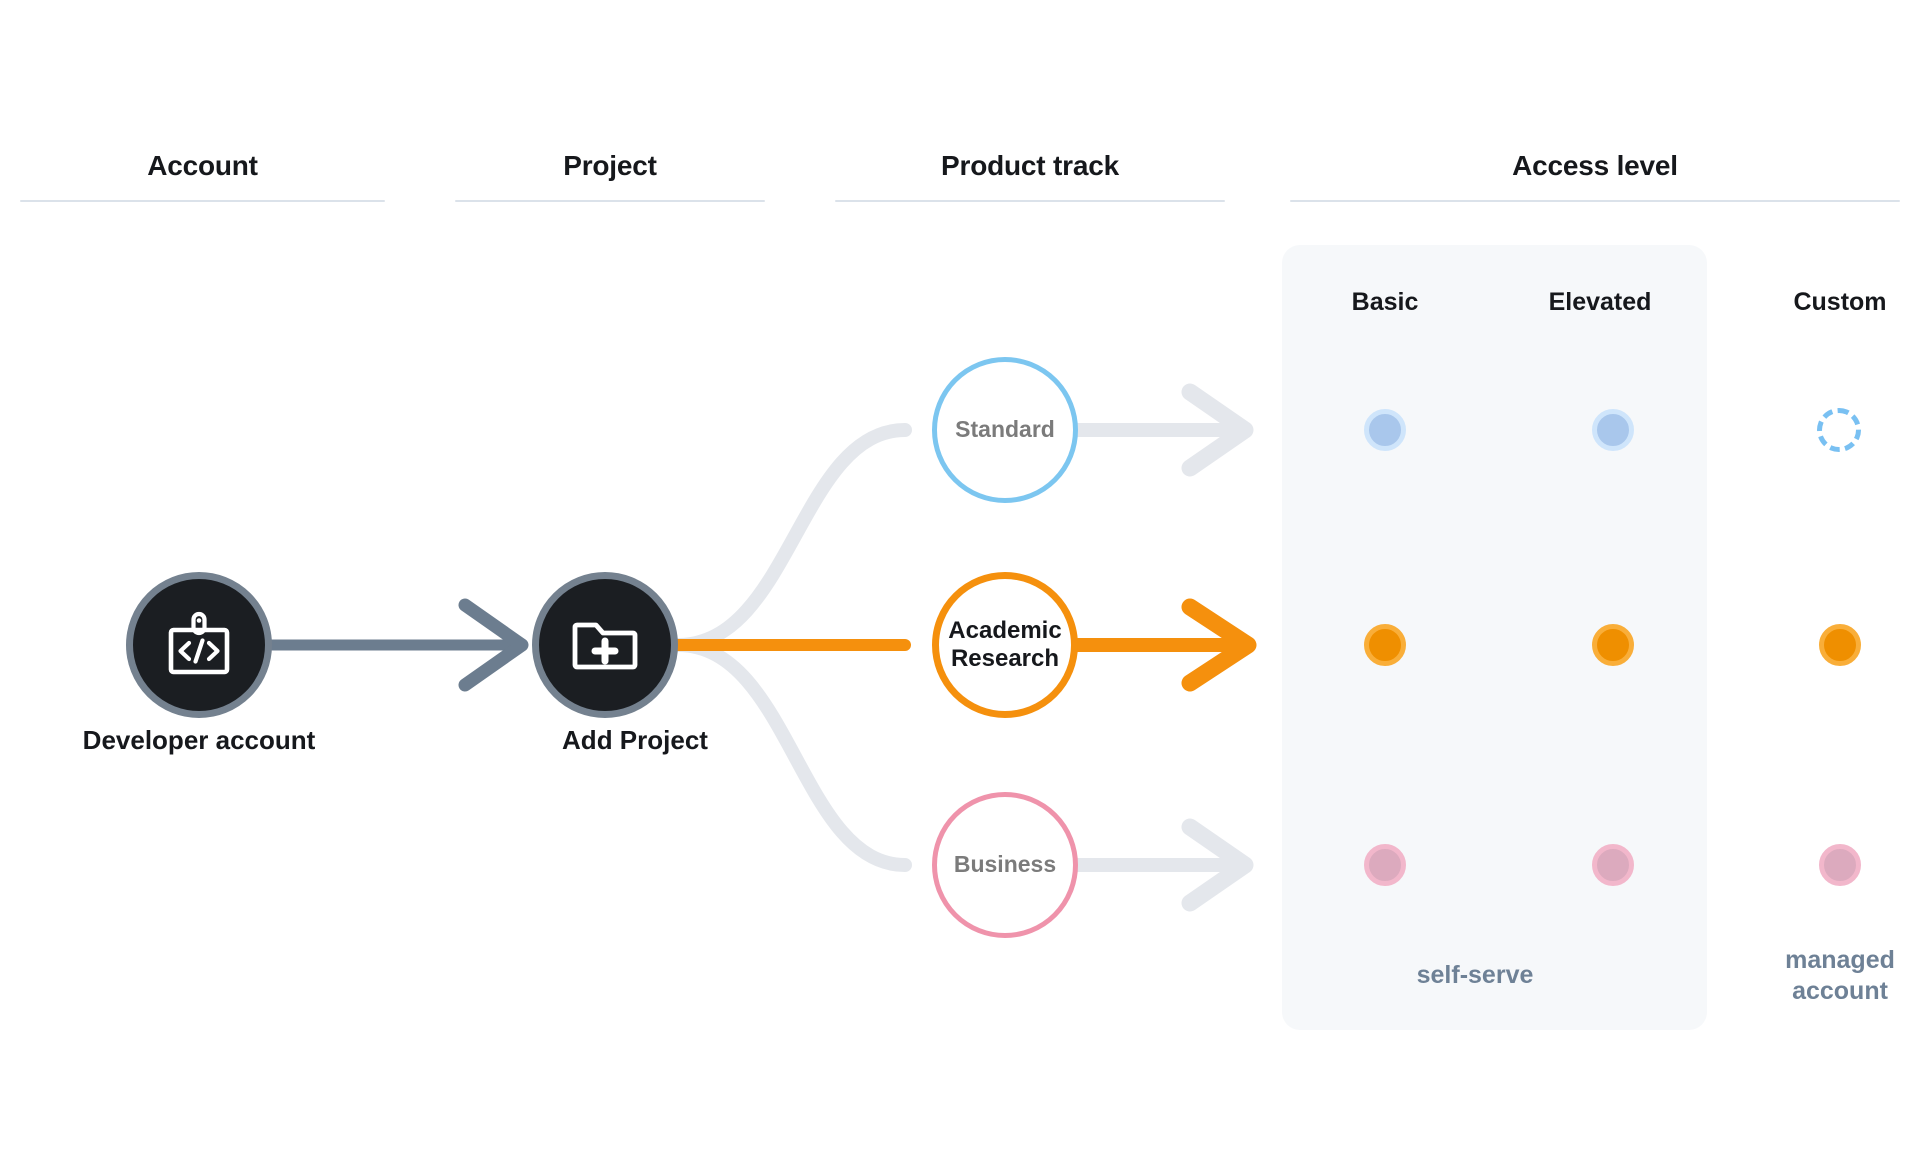 The image size is (1920, 1157). I want to click on product-track-business: Business, so click(1005, 865).